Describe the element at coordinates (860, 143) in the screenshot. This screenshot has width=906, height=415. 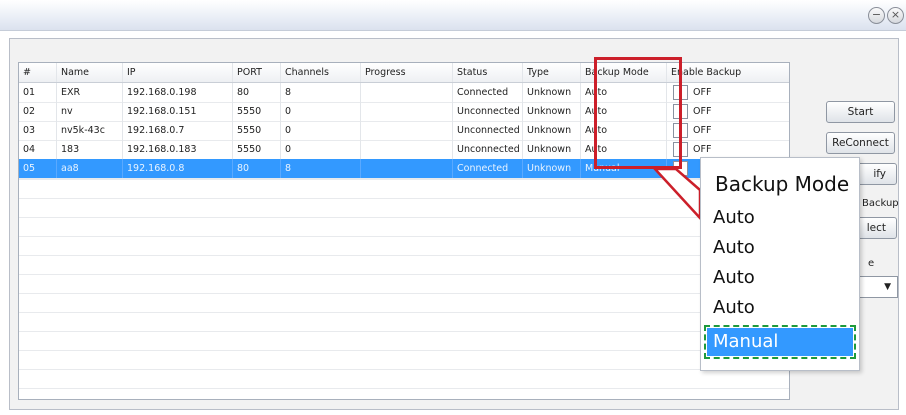
I see `reconnect-button: ReConnect` at that location.